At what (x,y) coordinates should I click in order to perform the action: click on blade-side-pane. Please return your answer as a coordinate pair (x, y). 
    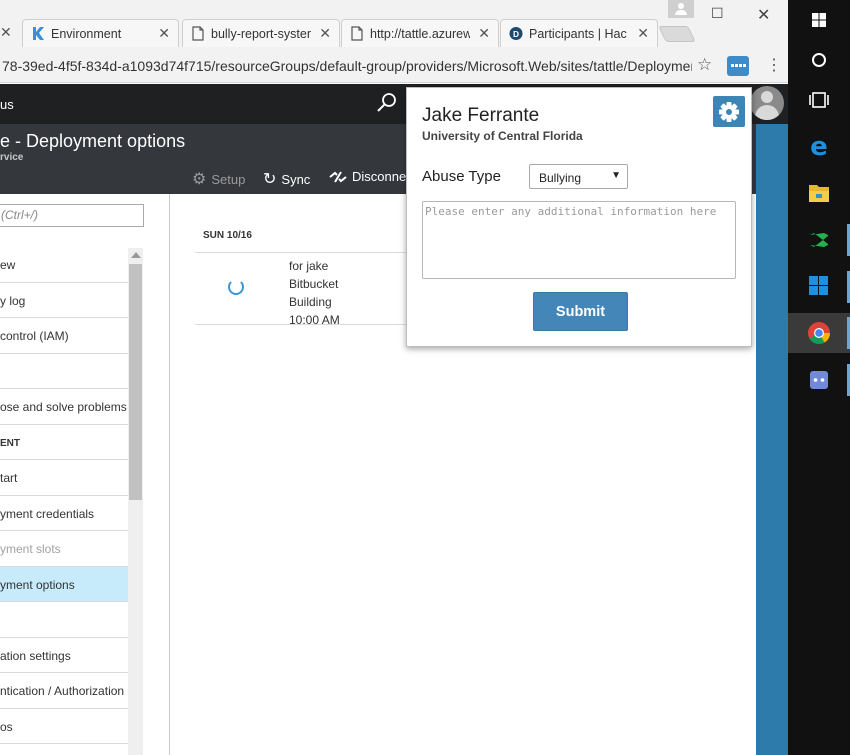
    Looking at the image, I should click on (772, 439).